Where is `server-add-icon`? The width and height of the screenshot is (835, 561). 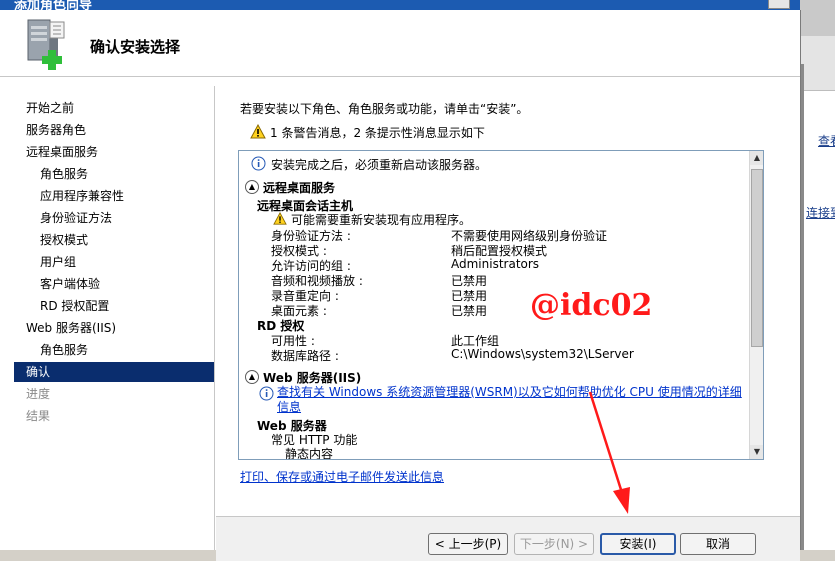
server-add-icon is located at coordinates (46, 44).